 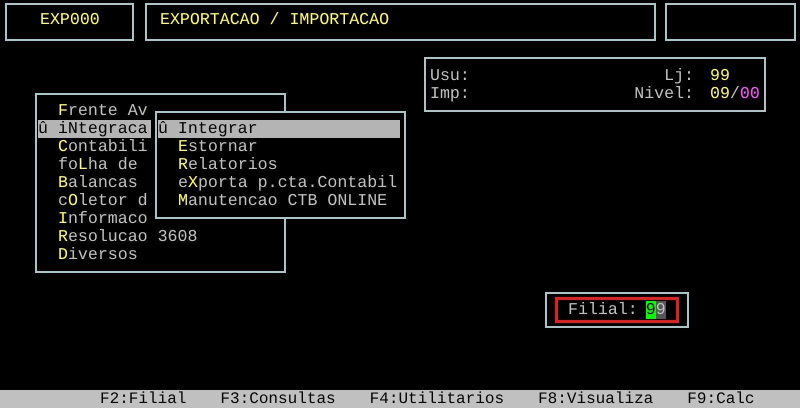 I want to click on level-value-part: 09, so click(x=720, y=93).